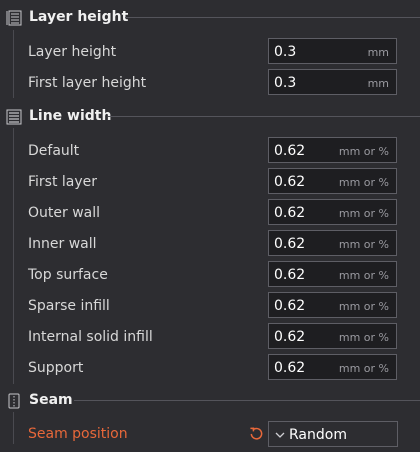  I want to click on line-width-icon, so click(14, 117).